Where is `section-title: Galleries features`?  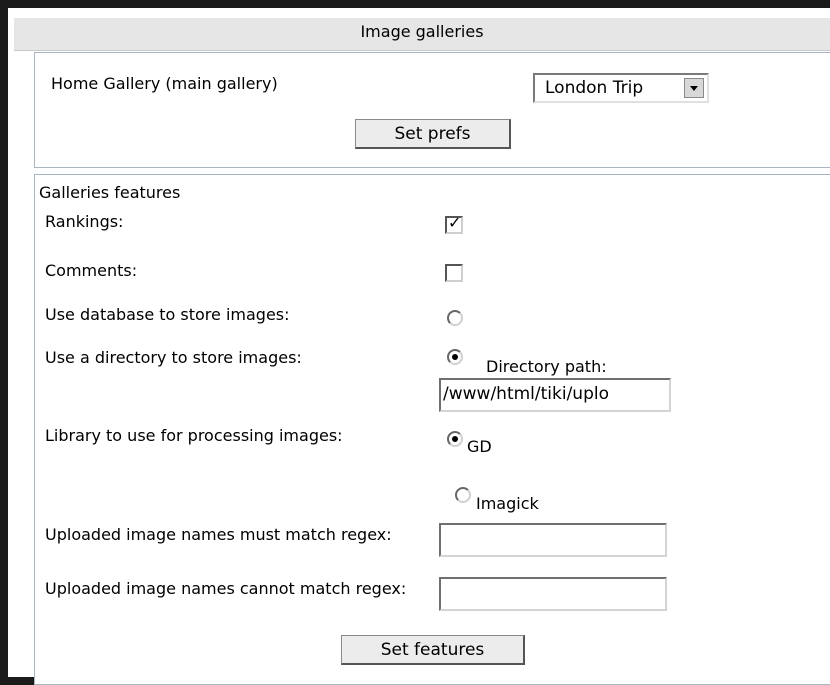
section-title: Galleries features is located at coordinates (110, 192).